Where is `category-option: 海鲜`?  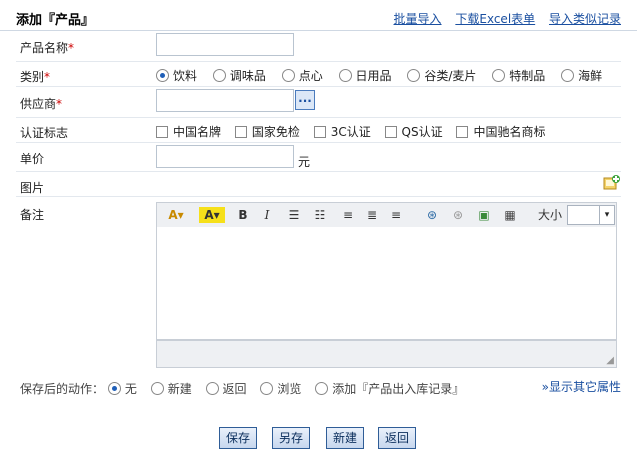
category-option: 海鲜 is located at coordinates (581, 75).